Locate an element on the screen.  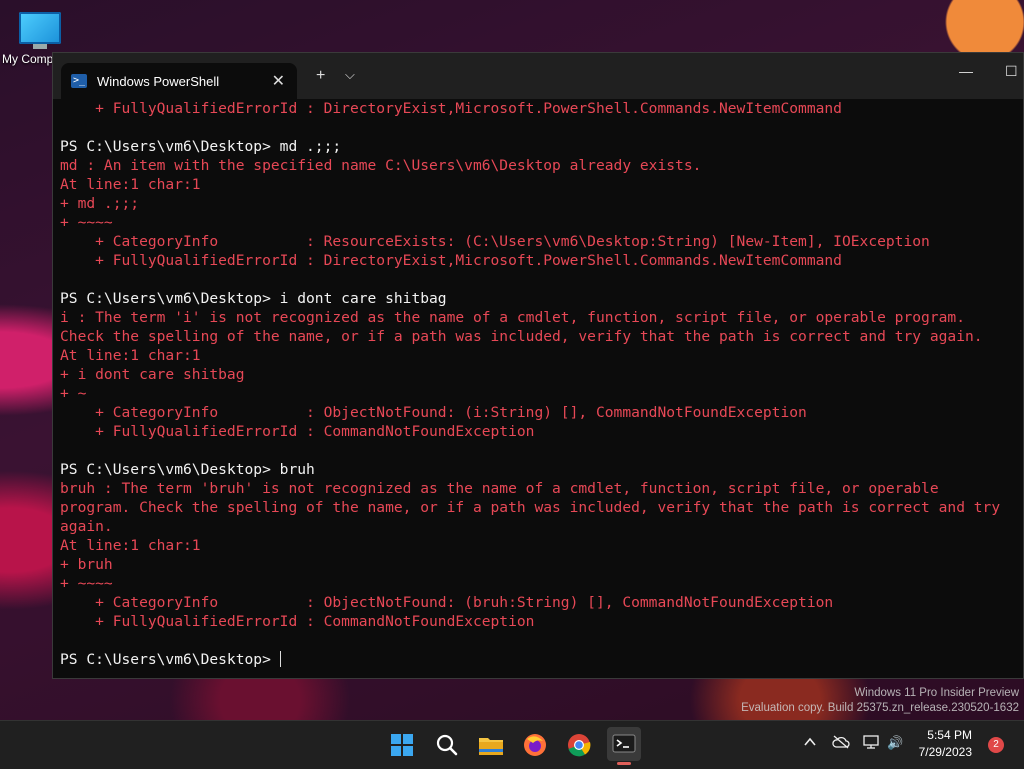
powershell-icon: >_ is located at coordinates (79, 81).